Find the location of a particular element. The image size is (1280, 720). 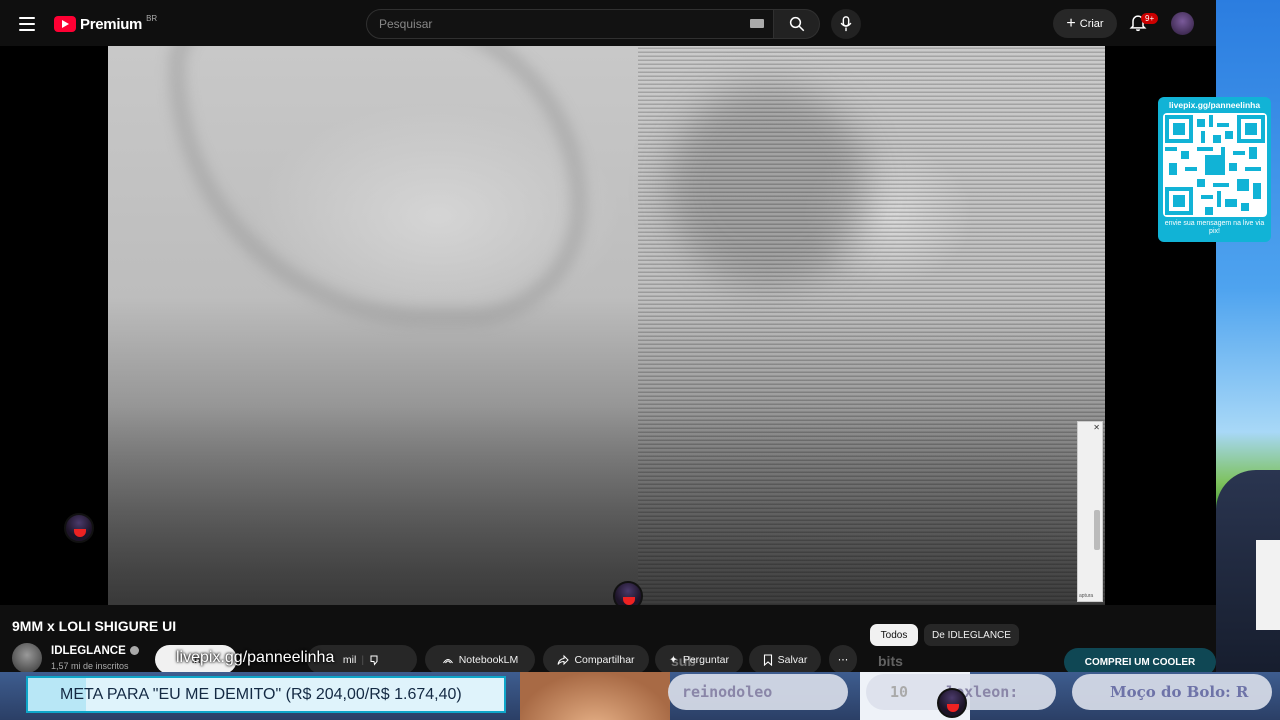

notification-badge: 9+ is located at coordinates (1150, 18).